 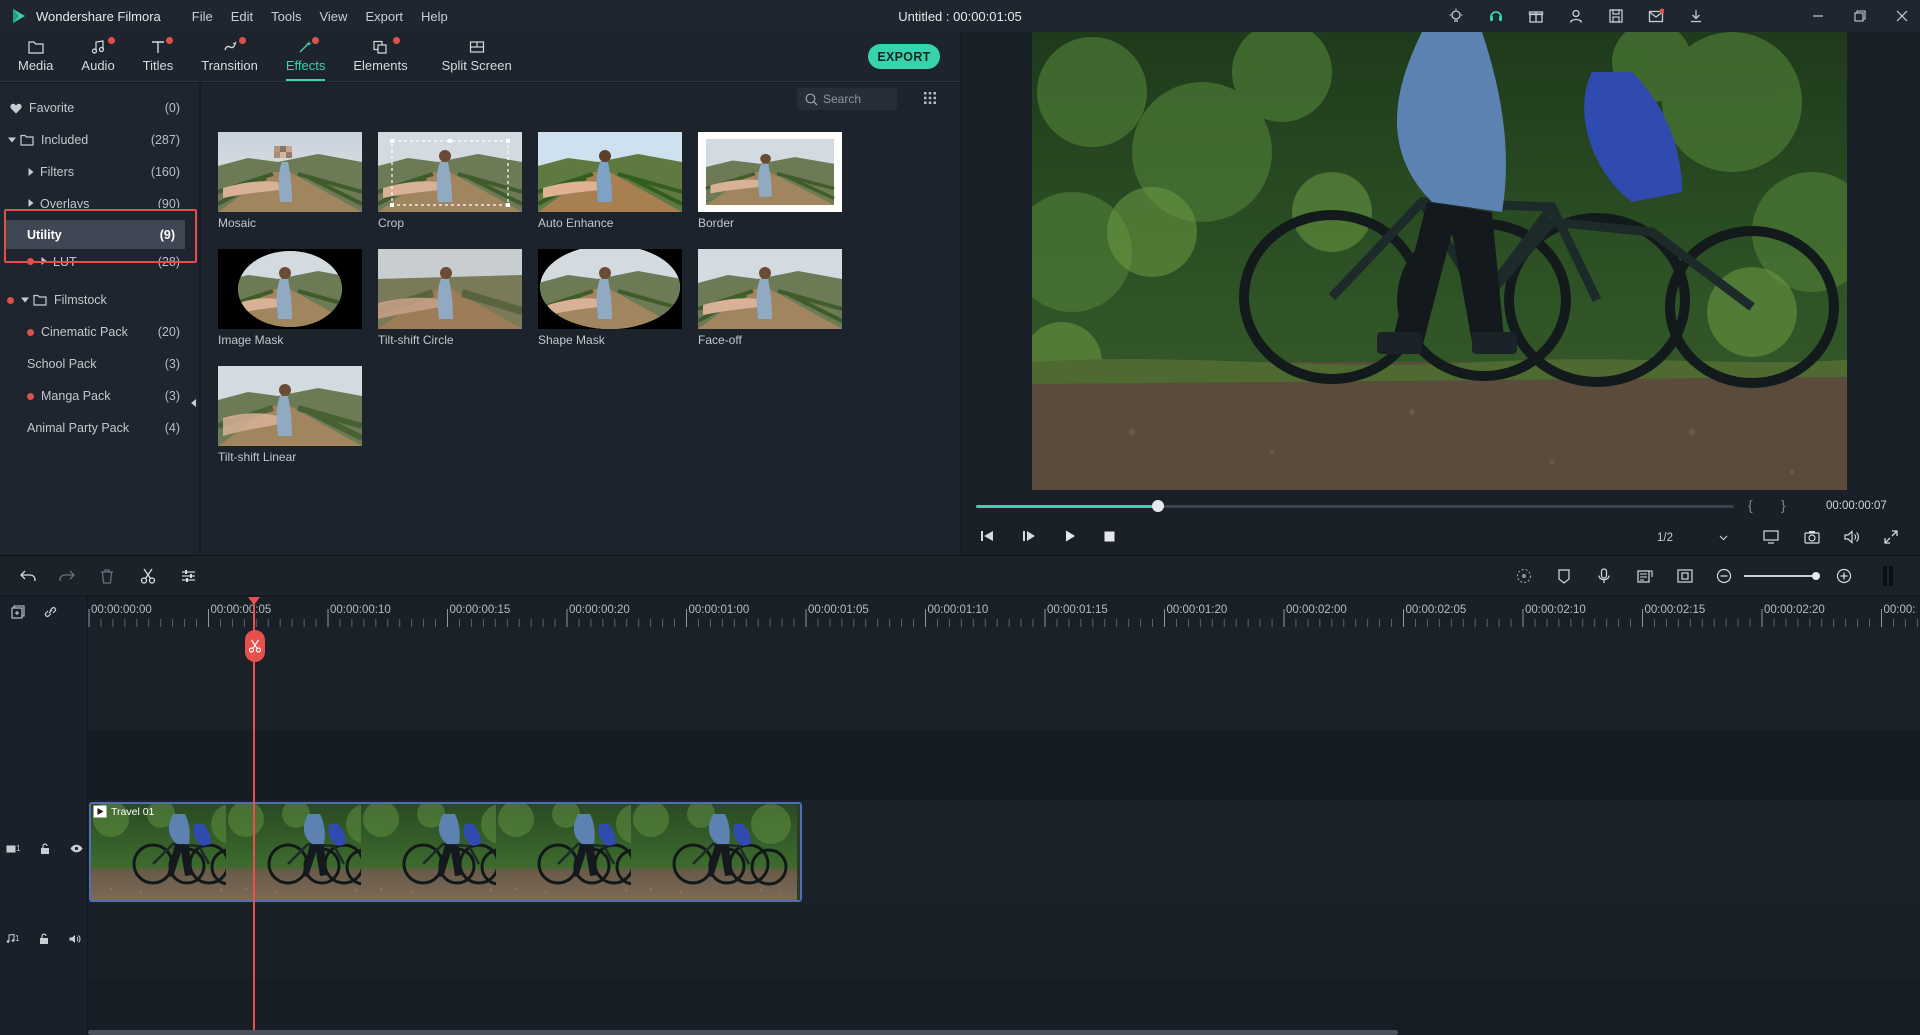 I want to click on zoom-slider, so click(x=1781, y=576).